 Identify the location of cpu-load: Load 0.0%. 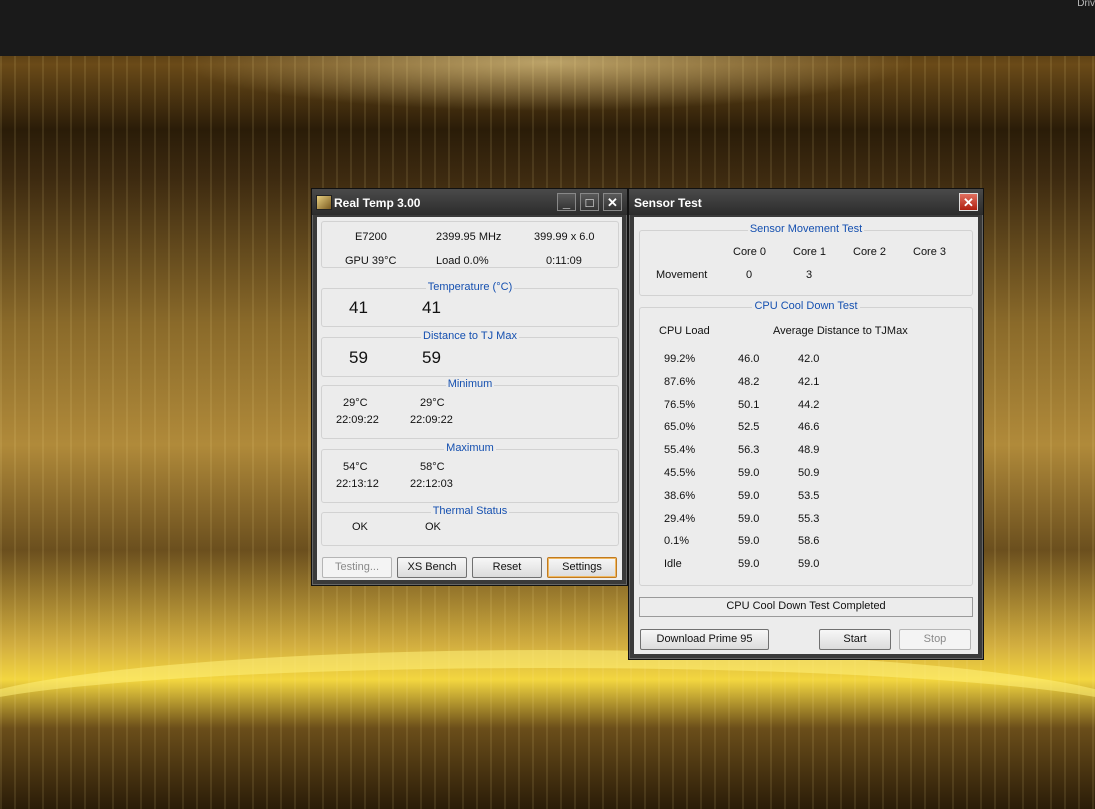
(462, 261).